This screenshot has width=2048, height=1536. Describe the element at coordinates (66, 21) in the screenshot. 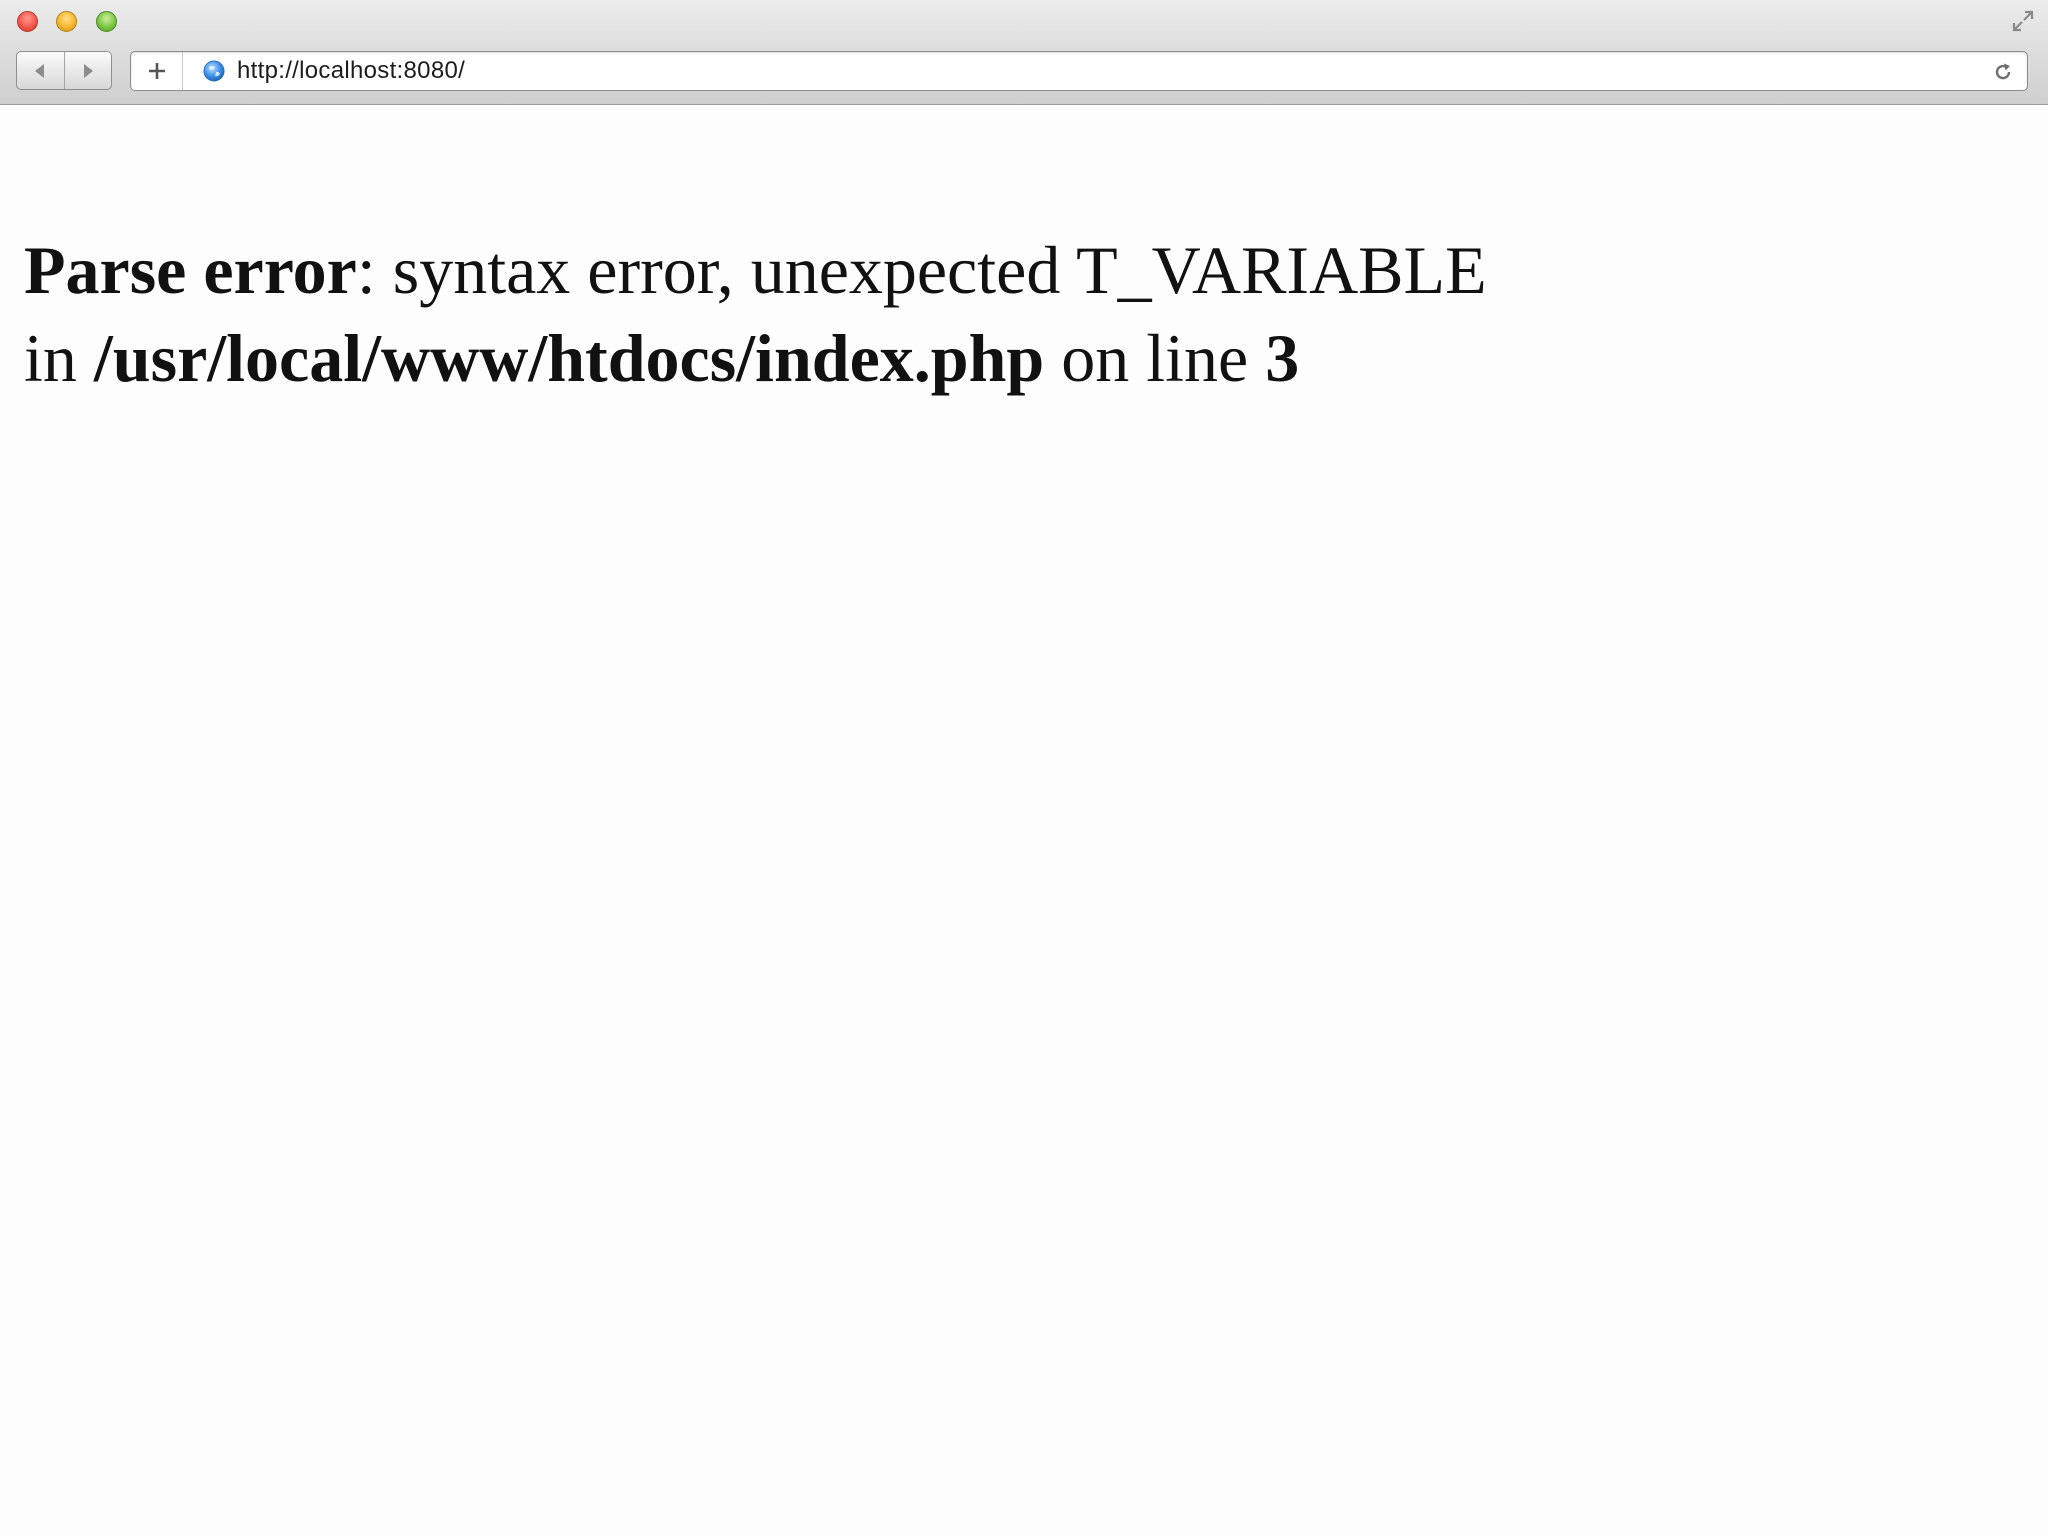

I see `minimize-window-button` at that location.